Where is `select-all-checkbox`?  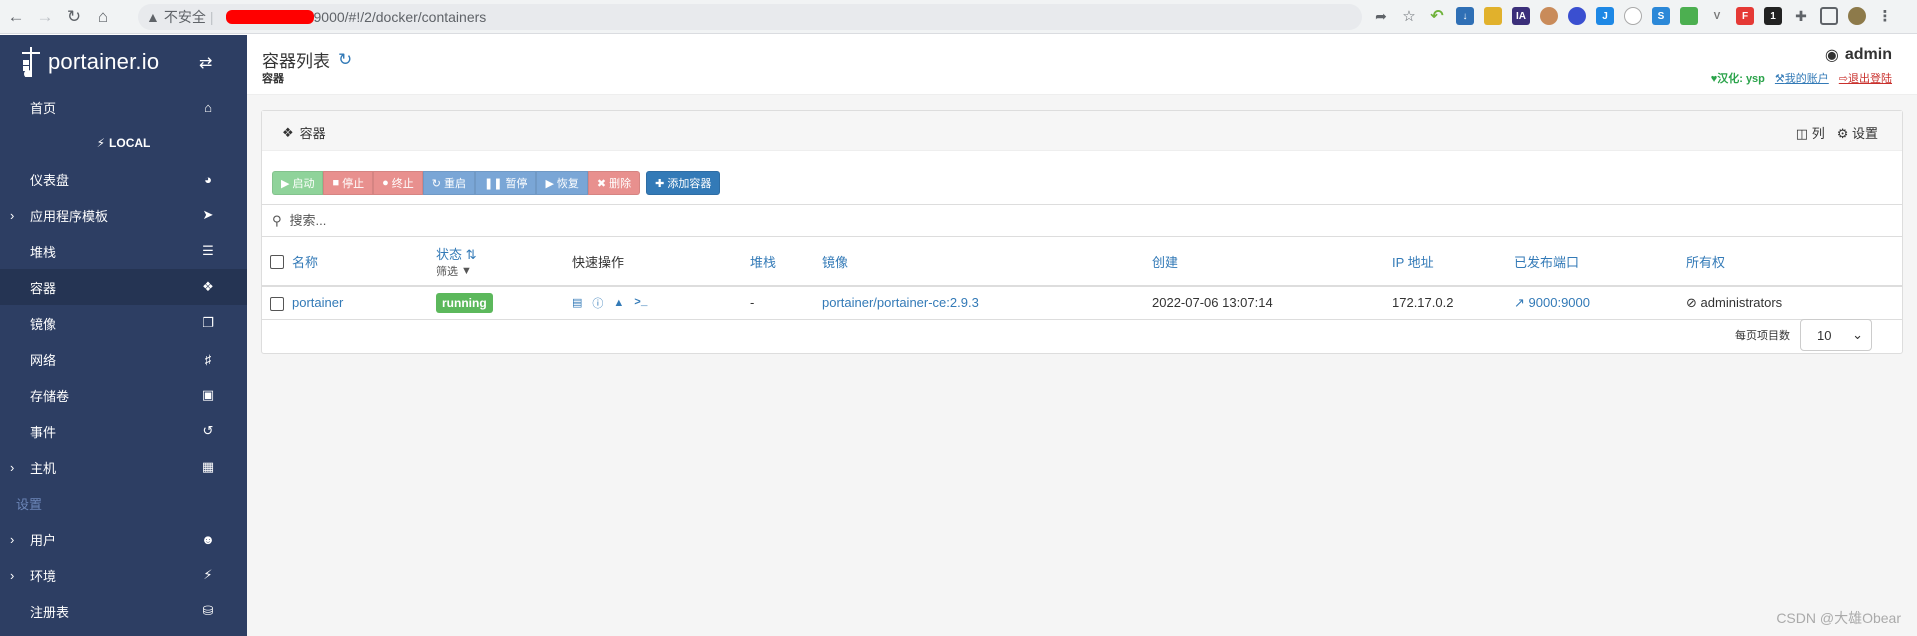
select-all-checkbox is located at coordinates (277, 262).